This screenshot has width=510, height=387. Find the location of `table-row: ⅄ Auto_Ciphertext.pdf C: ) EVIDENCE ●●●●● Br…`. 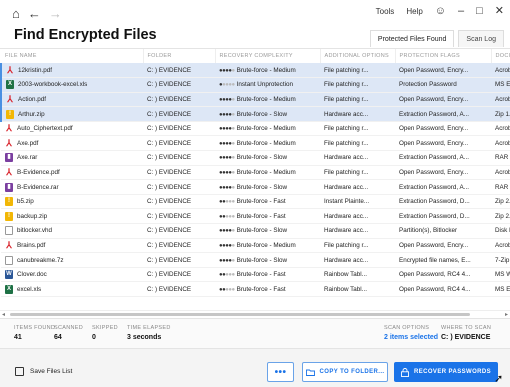

table-row: ⅄ Auto_Ciphertext.pdf C: ) EVIDENCE ●●●●● Br… is located at coordinates (255, 129).